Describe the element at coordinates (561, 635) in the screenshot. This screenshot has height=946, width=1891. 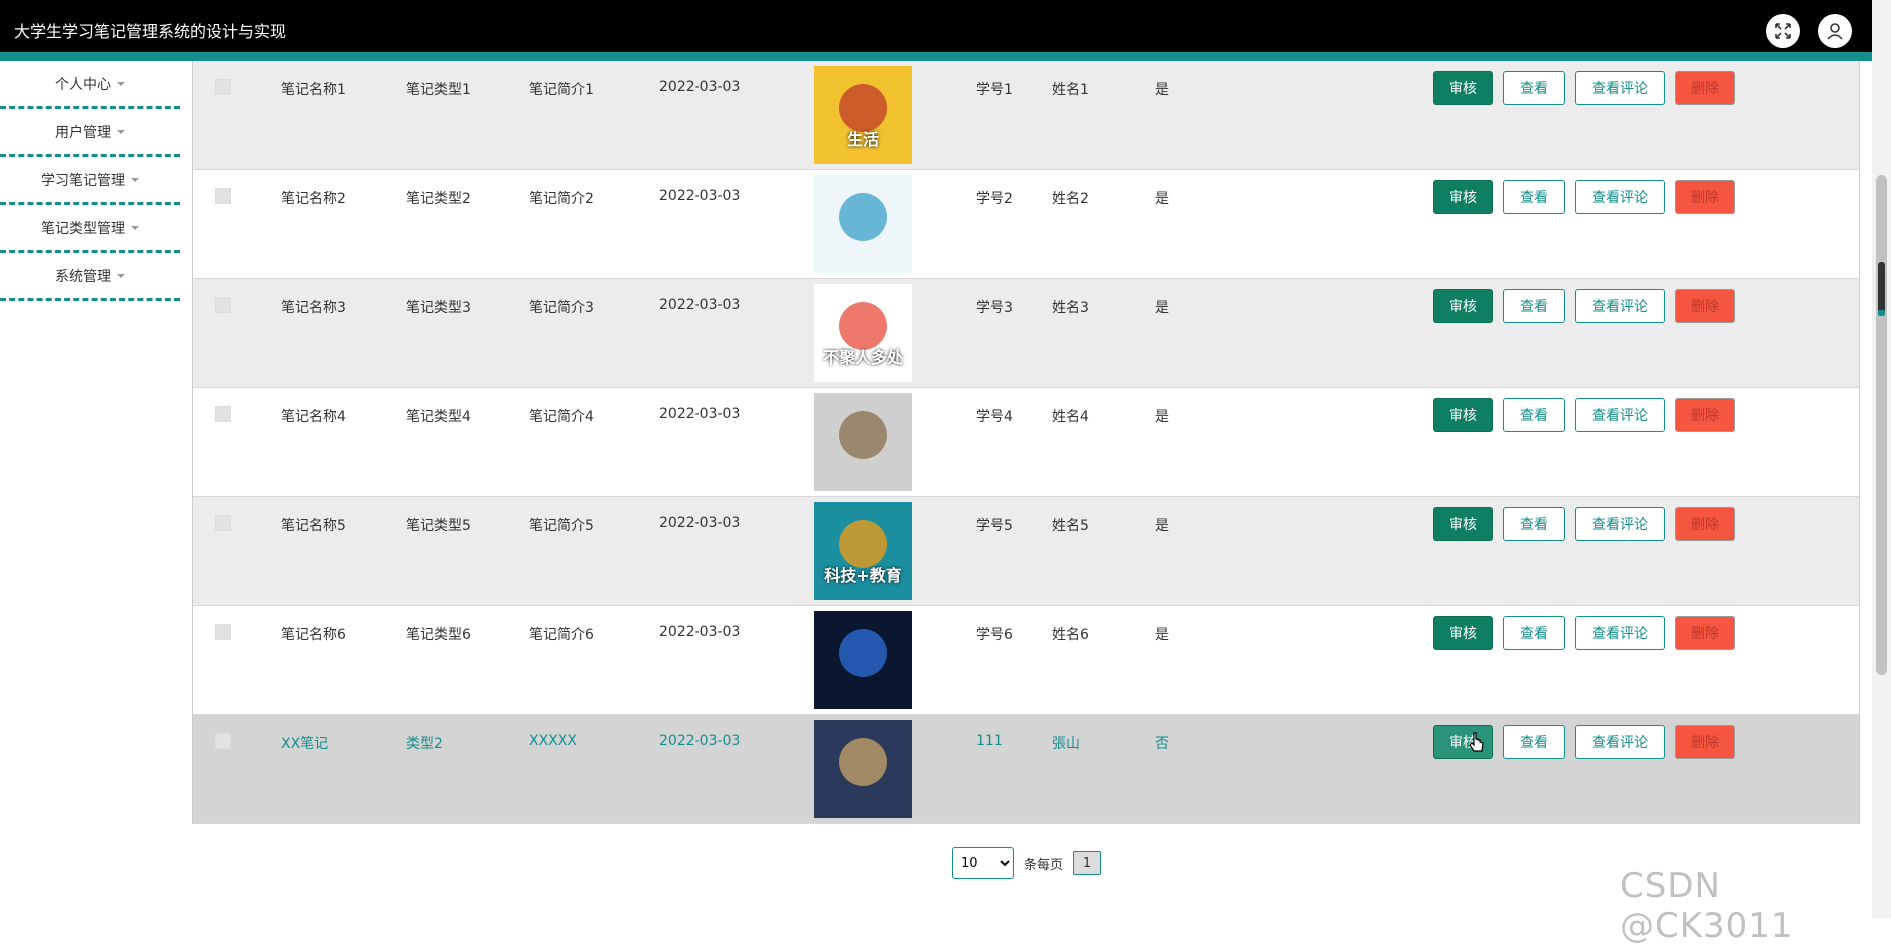
I see `note-intro: 笔记简介6` at that location.